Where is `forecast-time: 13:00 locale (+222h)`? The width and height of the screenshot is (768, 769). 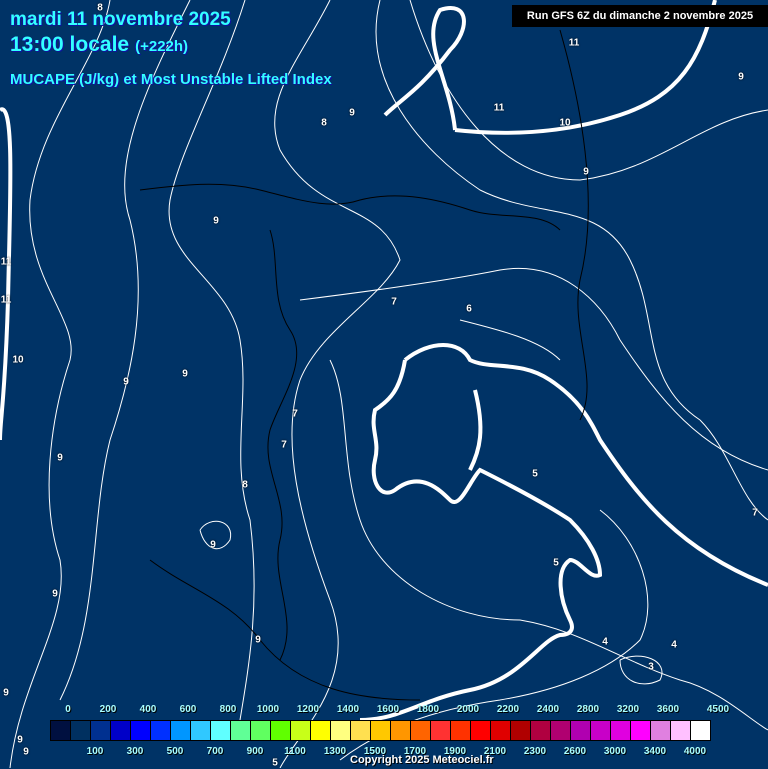 forecast-time: 13:00 locale (+222h) is located at coordinates (99, 45).